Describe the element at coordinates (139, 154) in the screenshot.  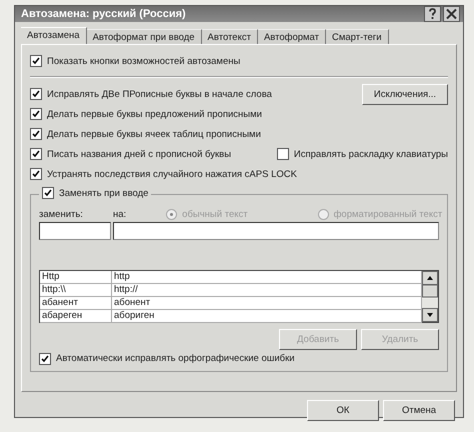
I see `checkbox-label: Писать названия дней с прописной буквы` at that location.